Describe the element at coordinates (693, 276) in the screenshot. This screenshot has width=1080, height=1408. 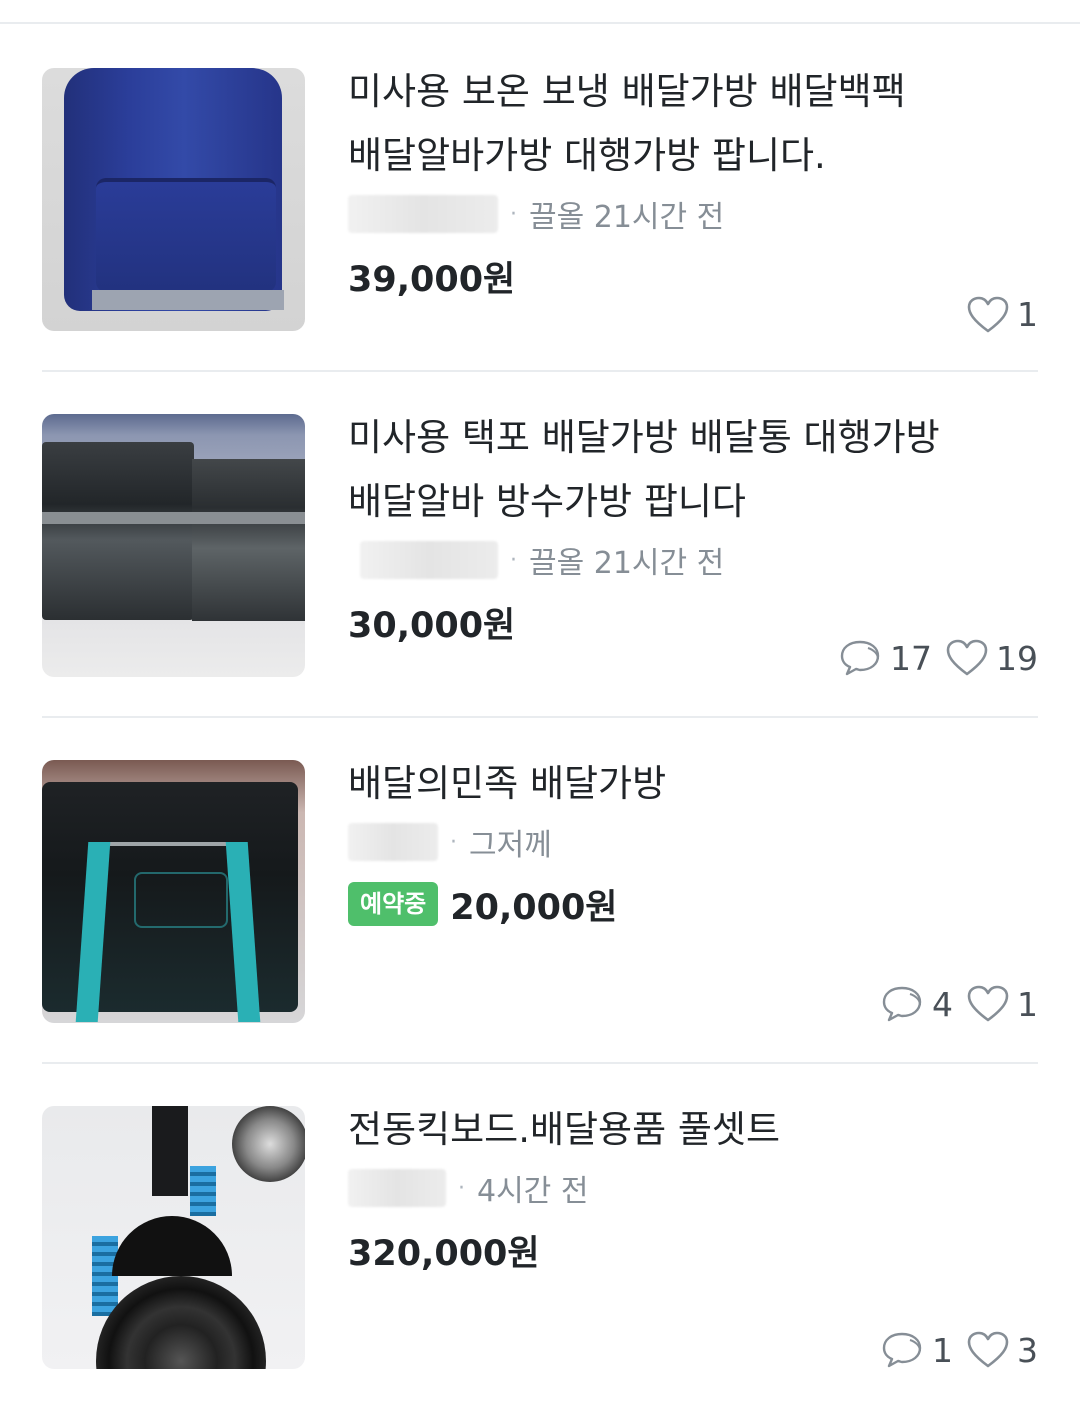
I see `price-row: 39,000원` at that location.